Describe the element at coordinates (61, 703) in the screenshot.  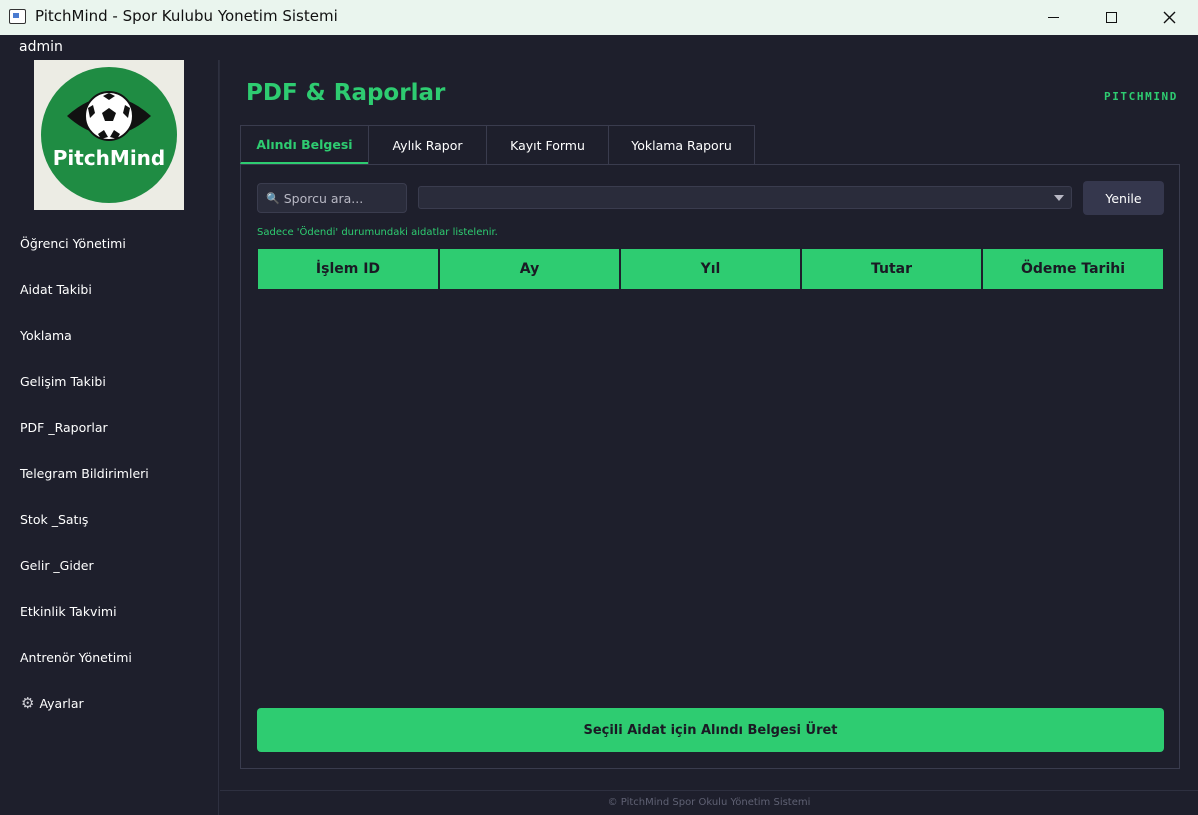
I see `sidebar-item-label: Ayarlar` at that location.